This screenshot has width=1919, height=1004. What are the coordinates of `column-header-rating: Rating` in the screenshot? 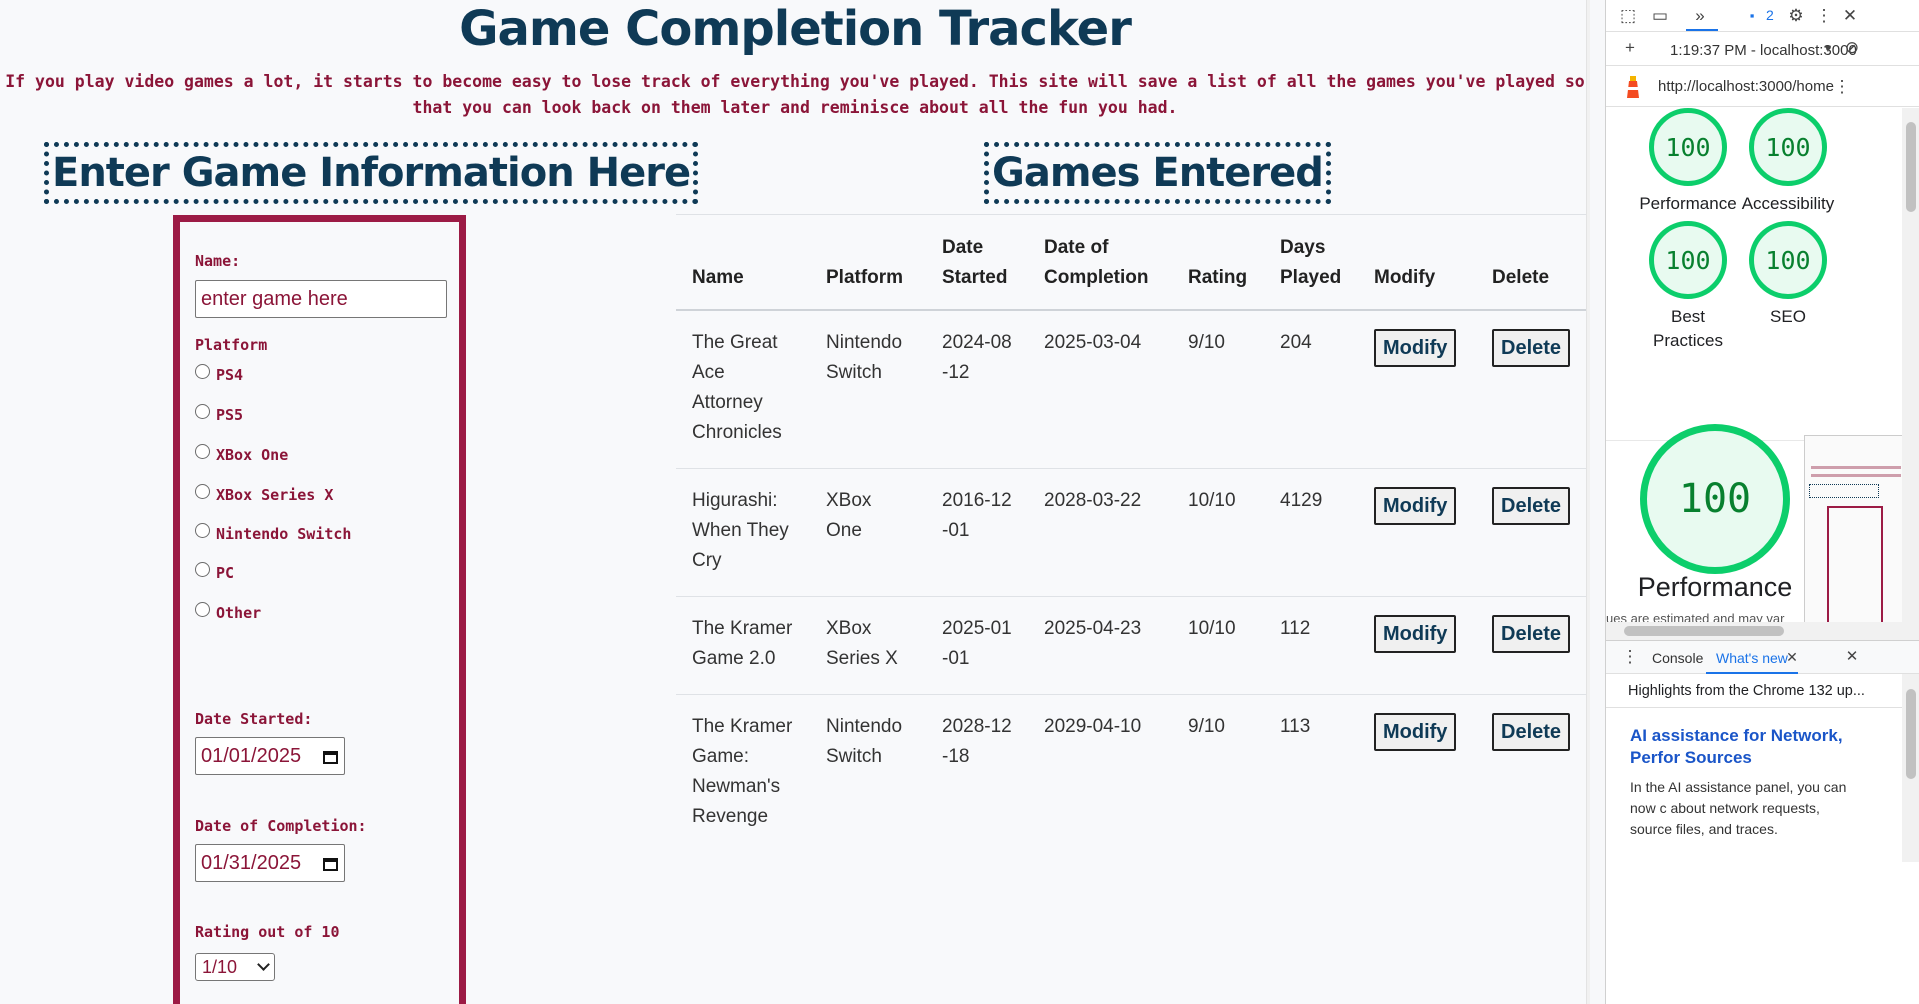 It's located at (1218, 262).